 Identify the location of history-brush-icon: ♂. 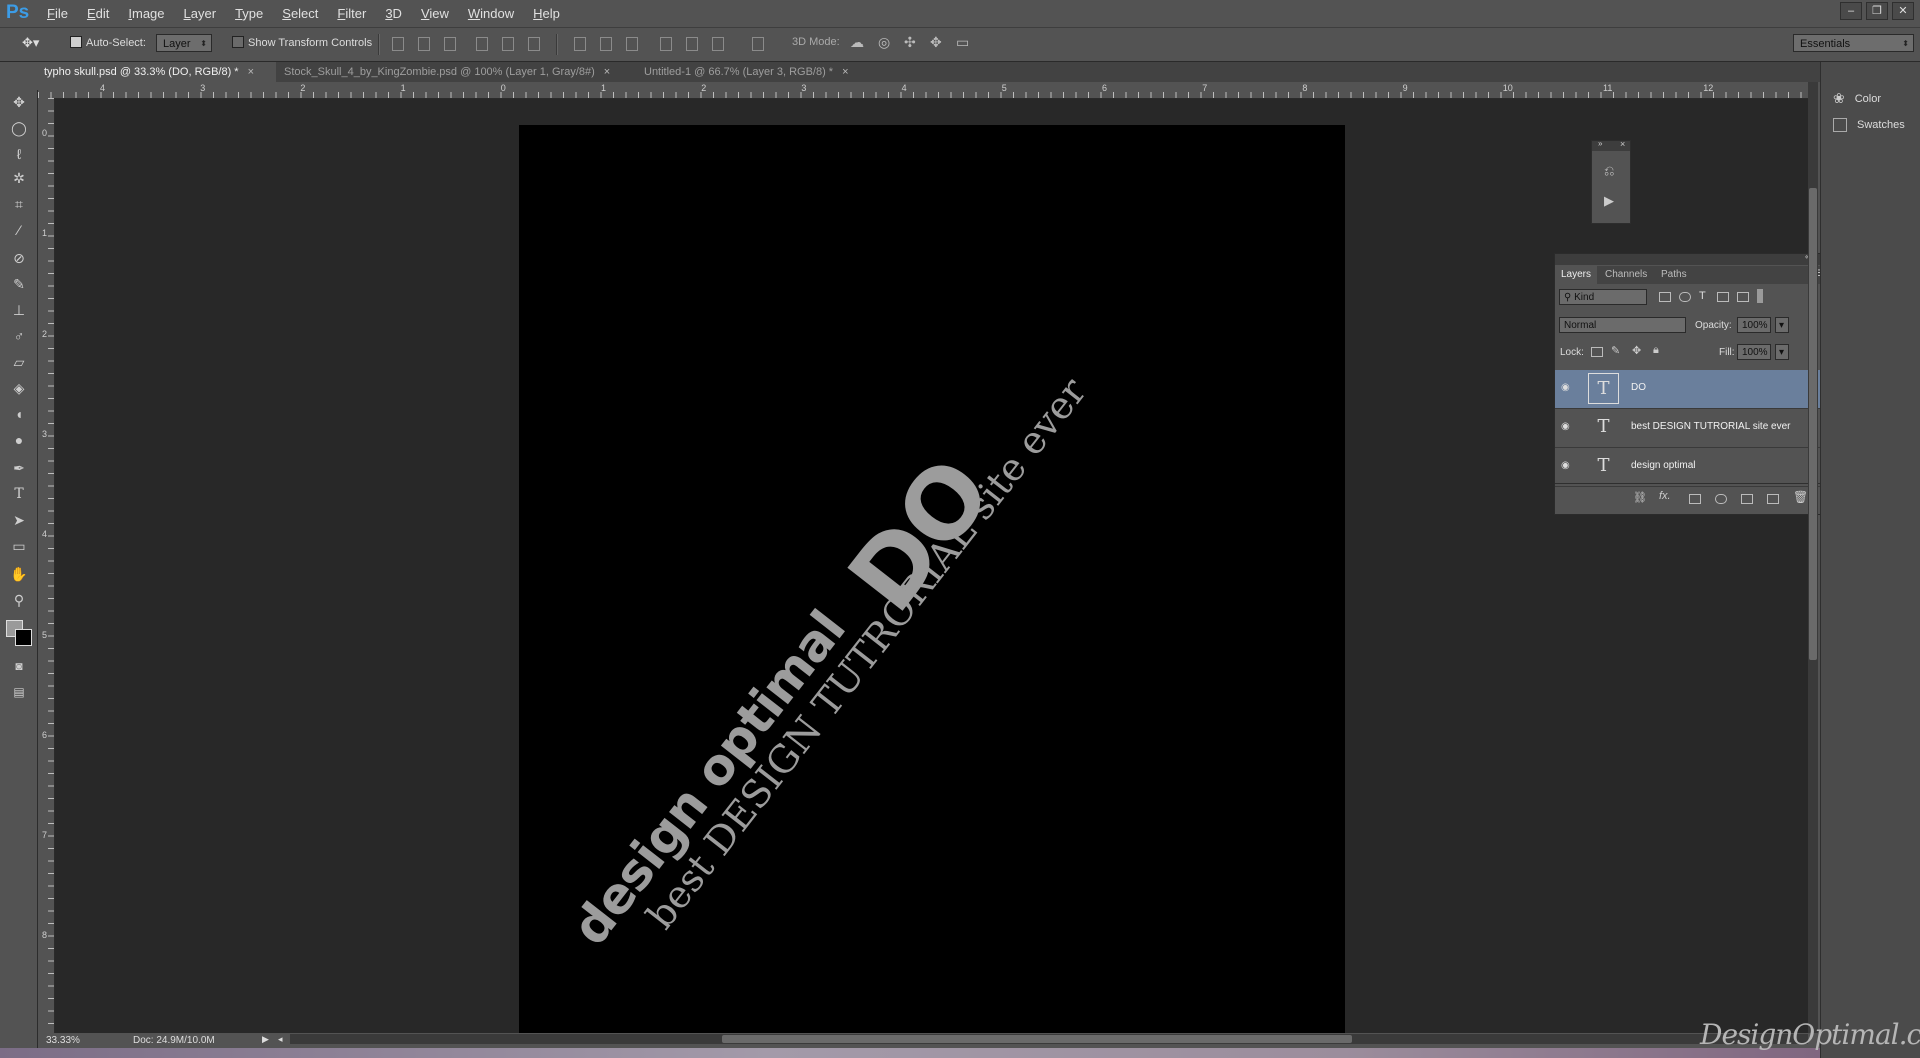
(19, 336).